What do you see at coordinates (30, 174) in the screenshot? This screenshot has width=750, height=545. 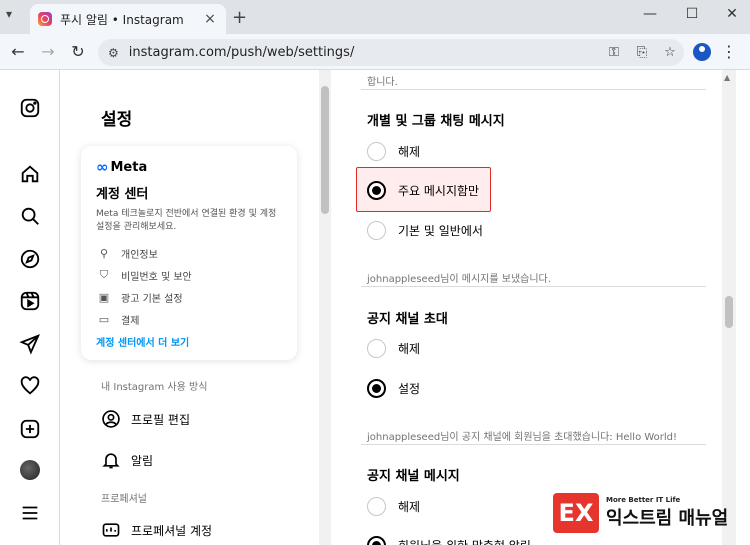 I see `home-icon` at bounding box center [30, 174].